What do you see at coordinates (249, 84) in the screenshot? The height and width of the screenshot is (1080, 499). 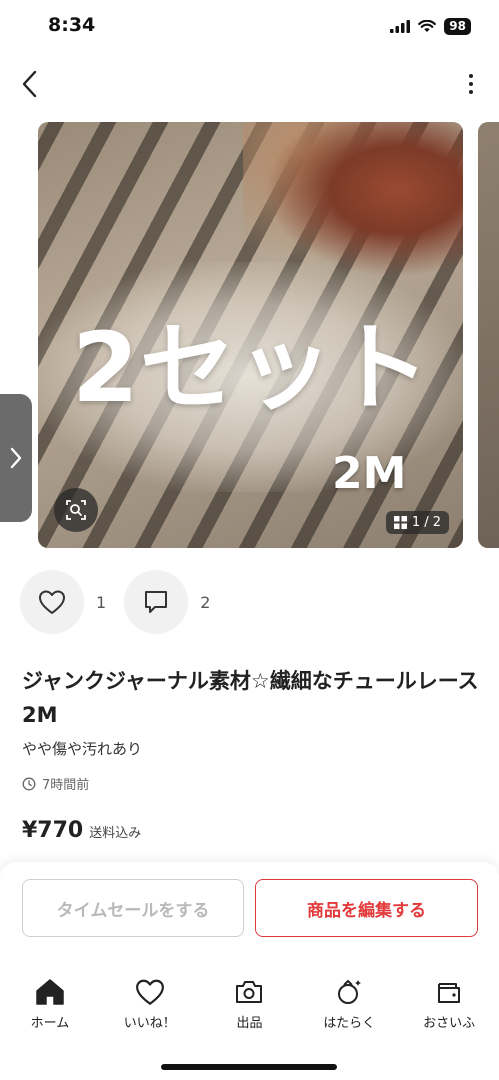 I see `top-nav` at bounding box center [249, 84].